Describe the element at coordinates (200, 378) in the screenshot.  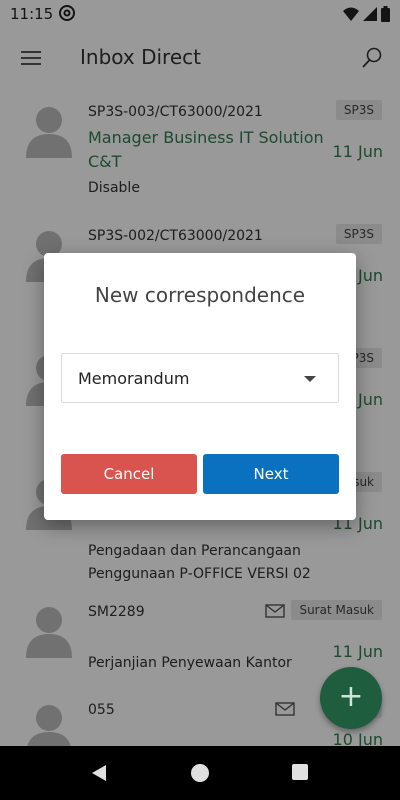
I see `correspondence-type-select: Memorandum` at that location.